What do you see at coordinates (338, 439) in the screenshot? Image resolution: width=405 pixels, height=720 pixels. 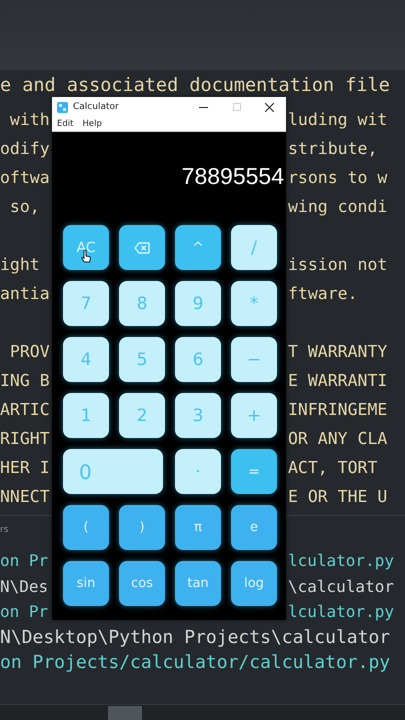 I see `code-fragment: OR ANY CLA` at bounding box center [338, 439].